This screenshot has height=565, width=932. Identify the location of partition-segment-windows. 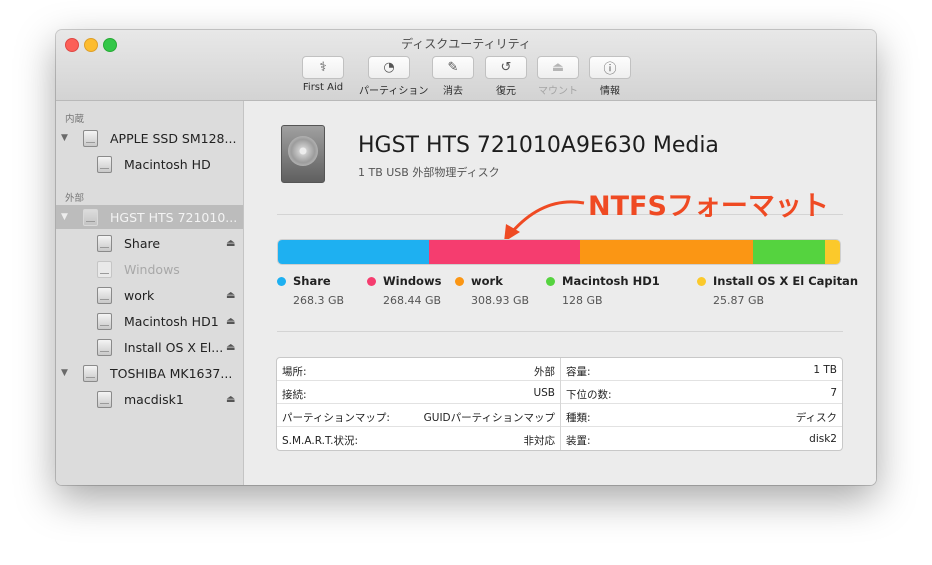
(504, 252).